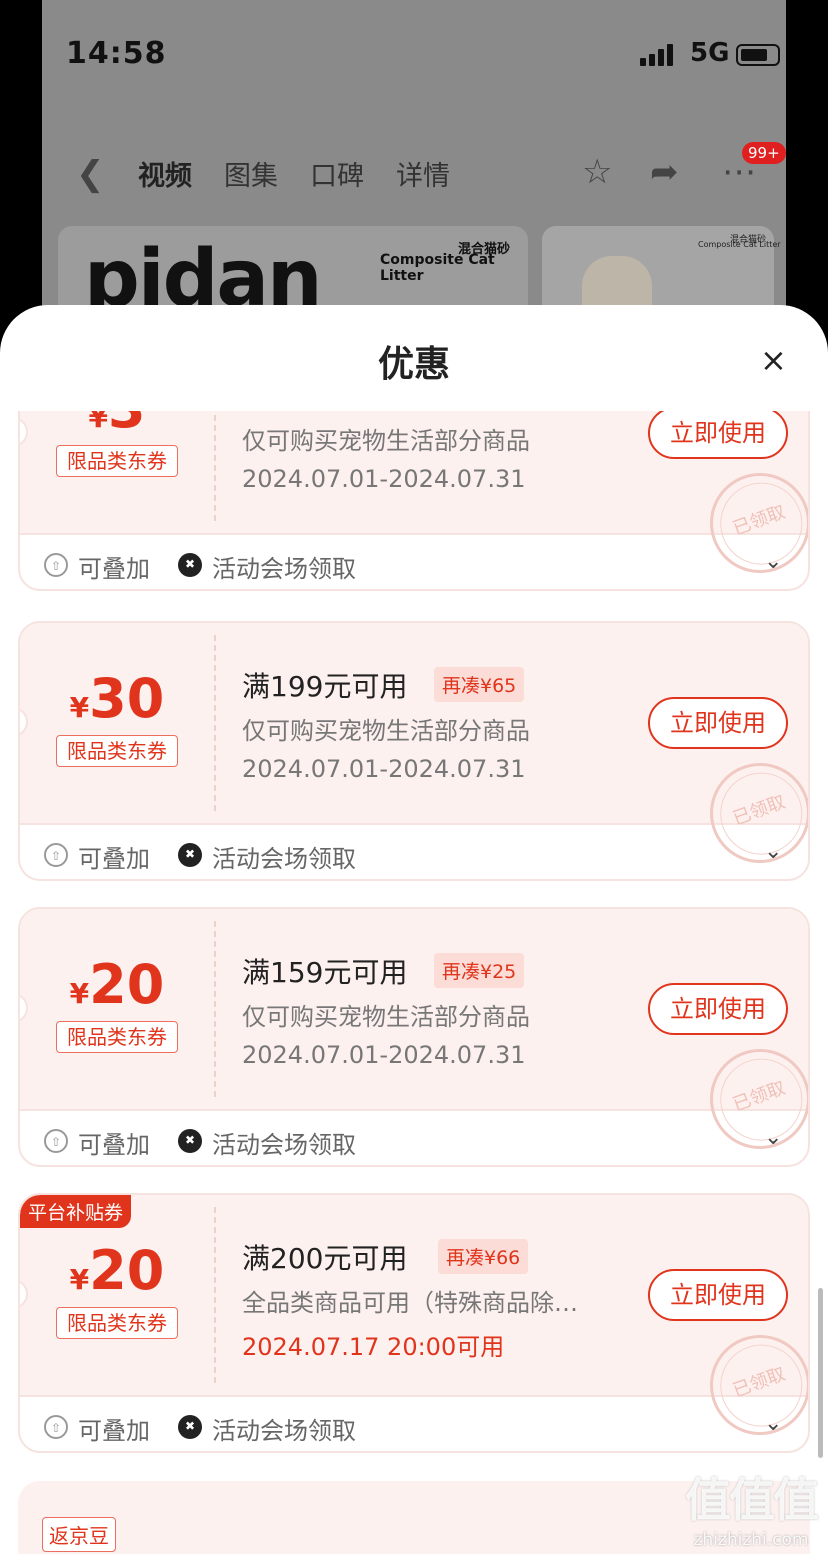  I want to click on coupon-condition: 满199元可用, so click(325, 686).